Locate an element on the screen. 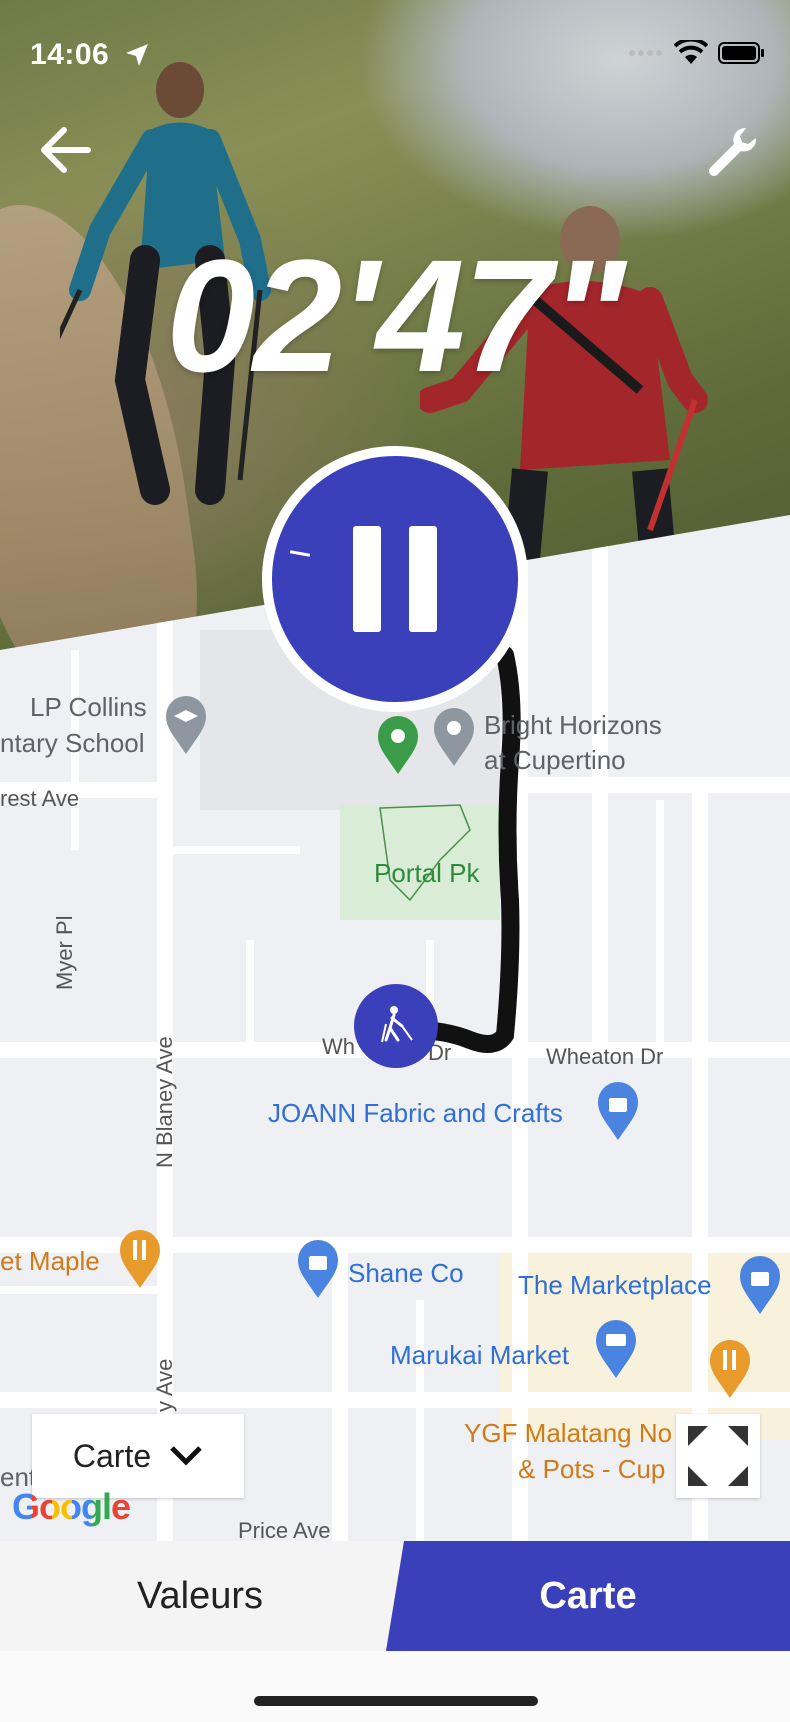 Image resolution: width=790 pixels, height=1722 pixels. place-label: Marukai Market is located at coordinates (479, 1355).